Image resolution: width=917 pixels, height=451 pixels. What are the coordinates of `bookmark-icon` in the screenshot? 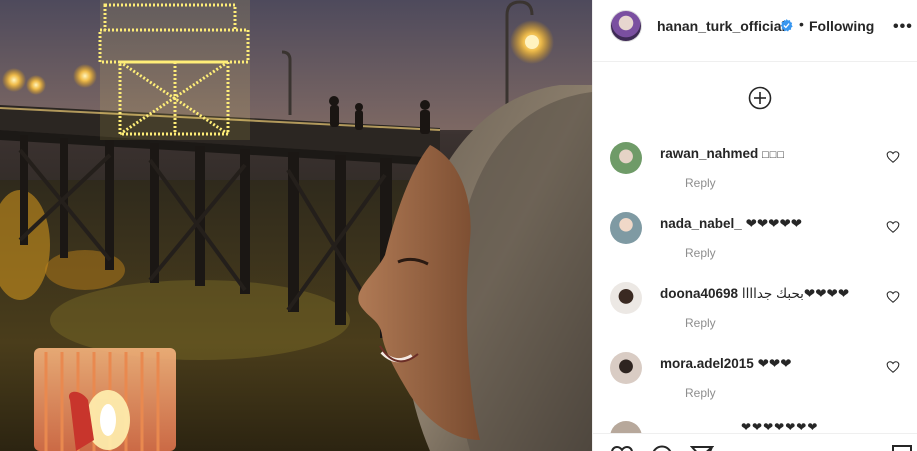 It's located at (902, 447).